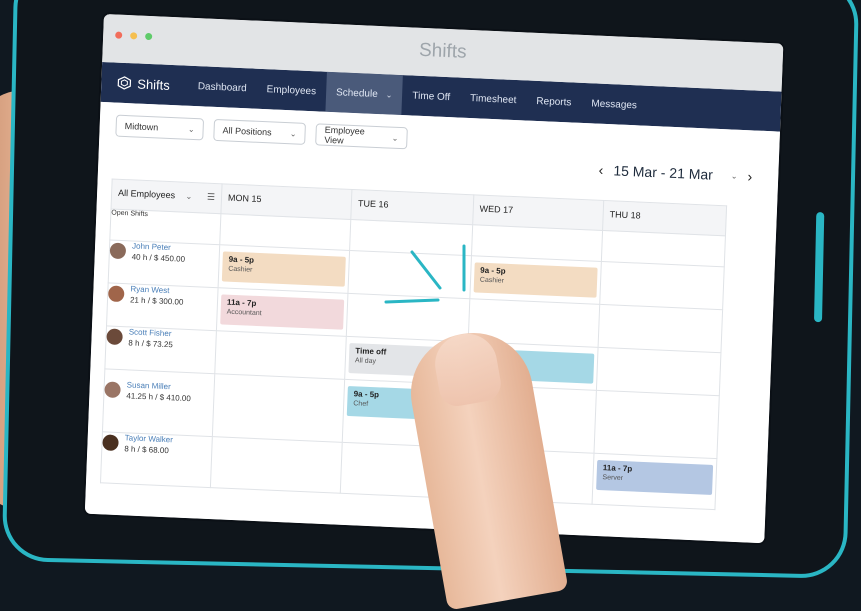  I want to click on schedule-cell: 11a - 7p Server, so click(654, 481).